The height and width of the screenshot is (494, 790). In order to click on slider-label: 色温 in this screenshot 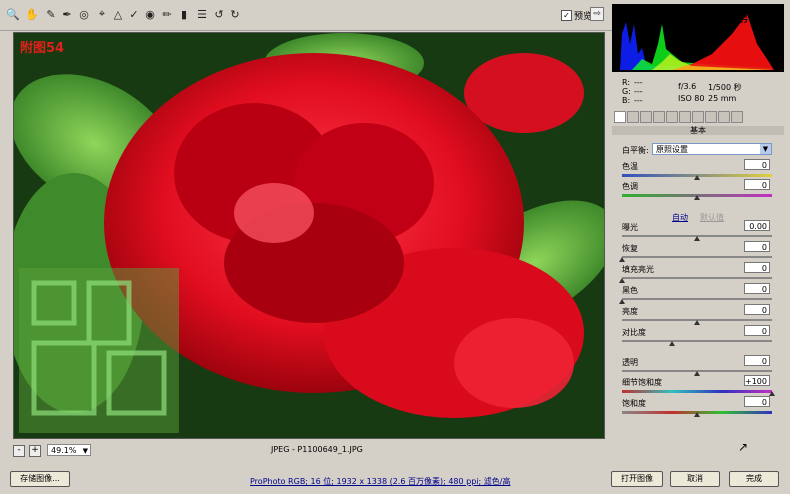, I will do `click(630, 166)`.